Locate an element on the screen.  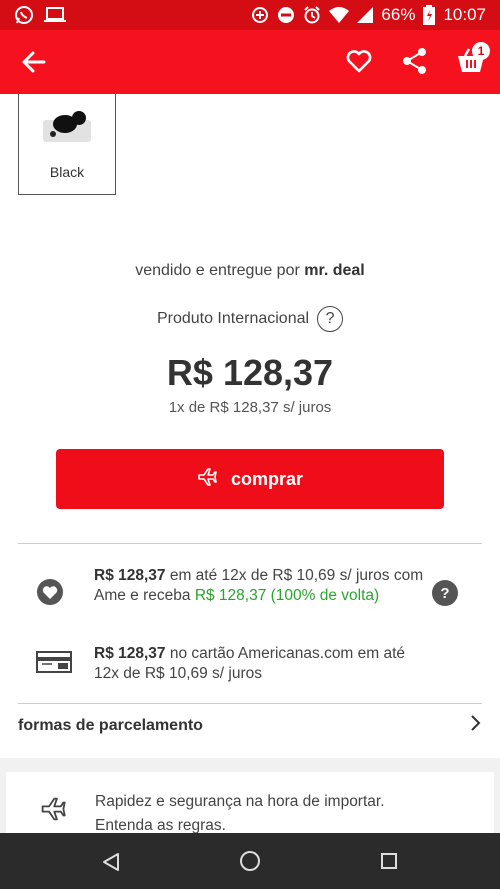
installment-options-label: formas de parcelamento is located at coordinates (110, 725).